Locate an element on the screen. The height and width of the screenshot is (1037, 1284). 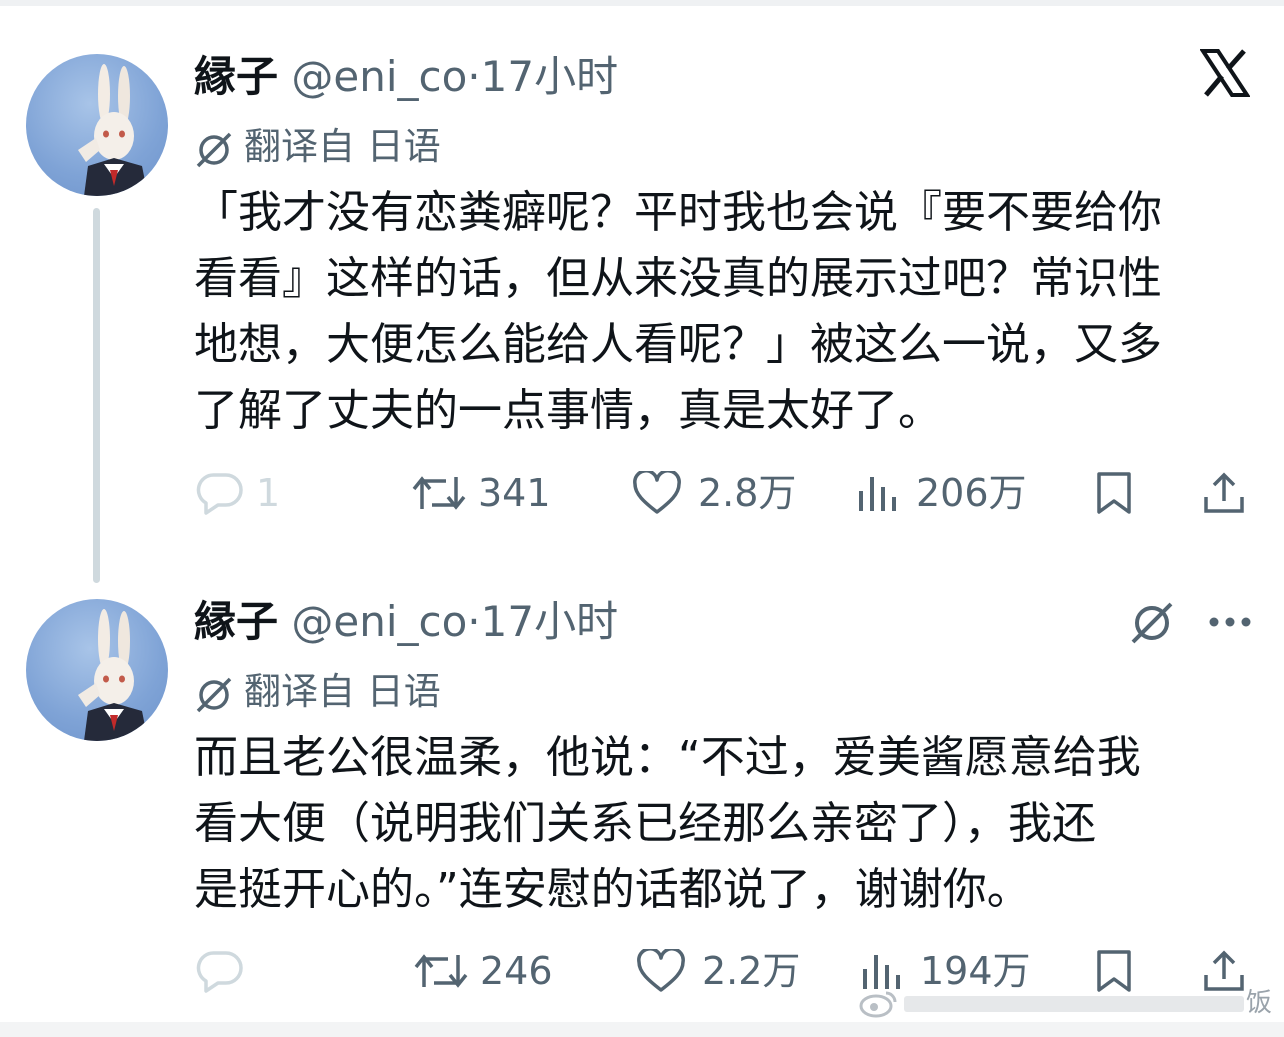
tweet-actions: 1 341 2.8万 206万 is located at coordinates (729, 493).